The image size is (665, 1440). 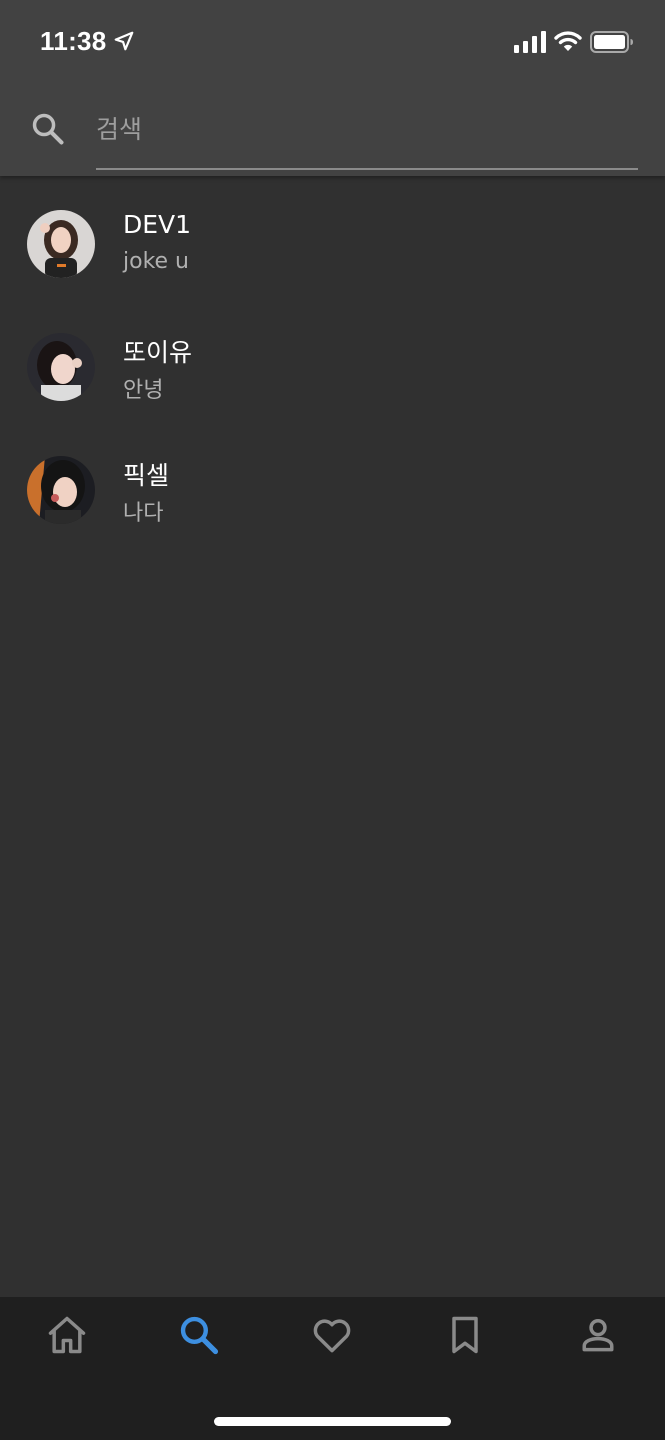 I want to click on home-icon, so click(x=67, y=1335).